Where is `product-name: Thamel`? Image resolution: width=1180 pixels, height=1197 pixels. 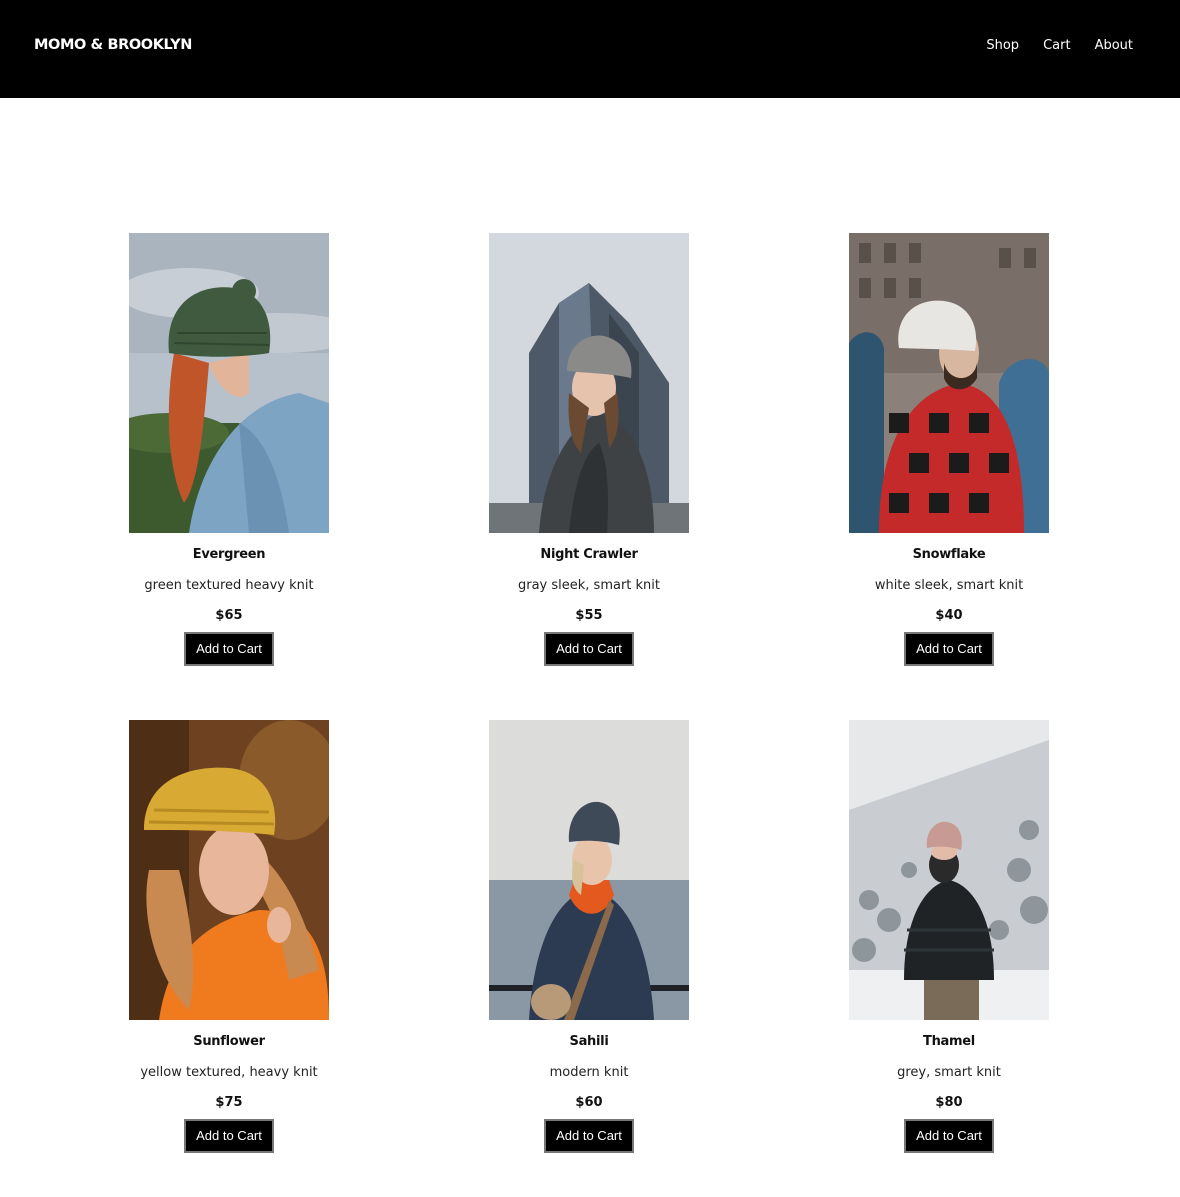 product-name: Thamel is located at coordinates (949, 1041).